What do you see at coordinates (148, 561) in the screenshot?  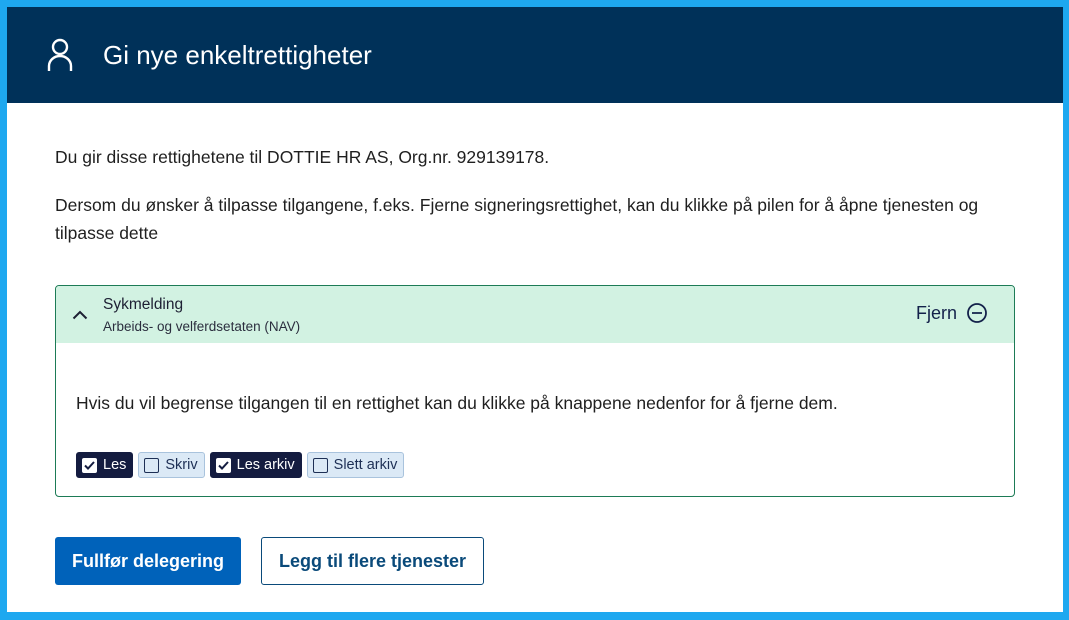 I see `complete-delegation-button: Fullfør delegering` at bounding box center [148, 561].